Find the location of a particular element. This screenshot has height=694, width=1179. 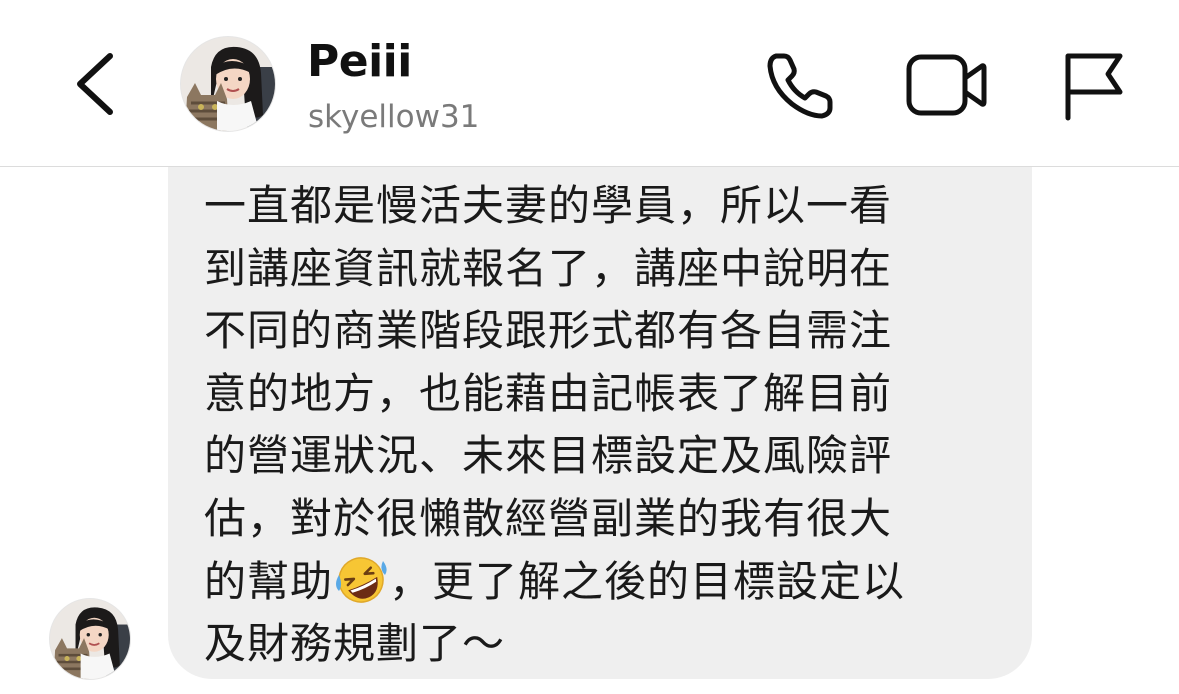

rolling-on-floor-laughing-emoji-icon is located at coordinates (361, 580).